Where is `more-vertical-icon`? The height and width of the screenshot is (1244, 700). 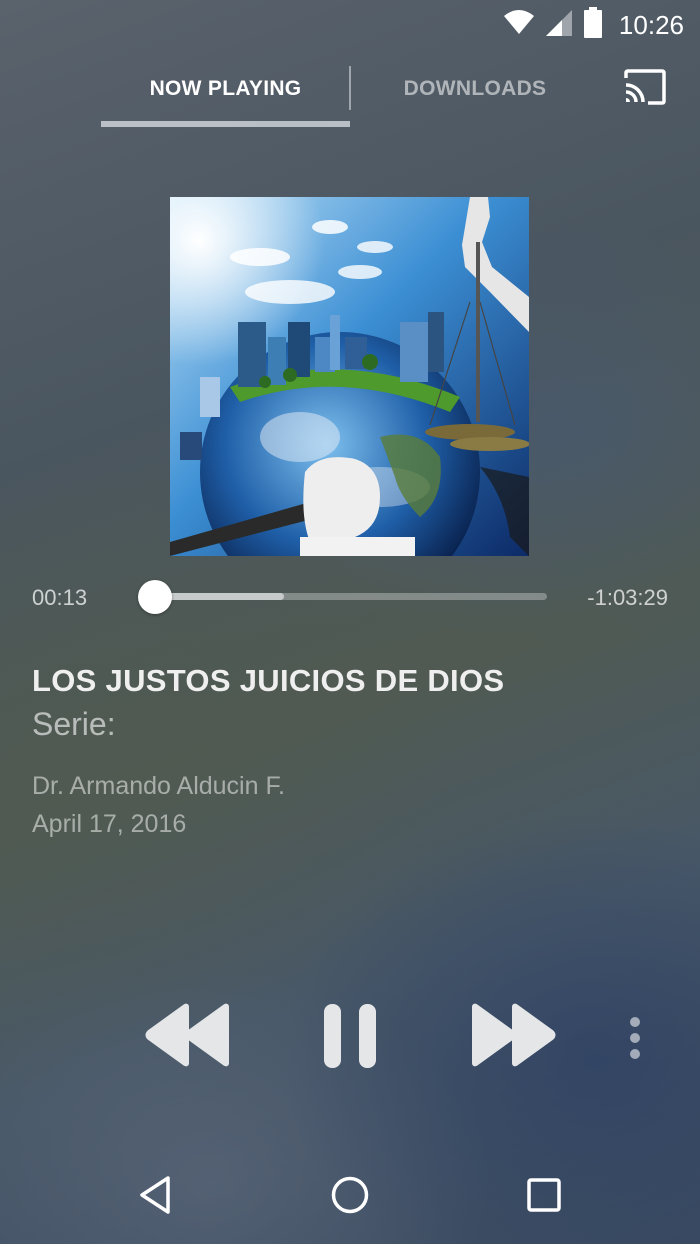 more-vertical-icon is located at coordinates (635, 1040).